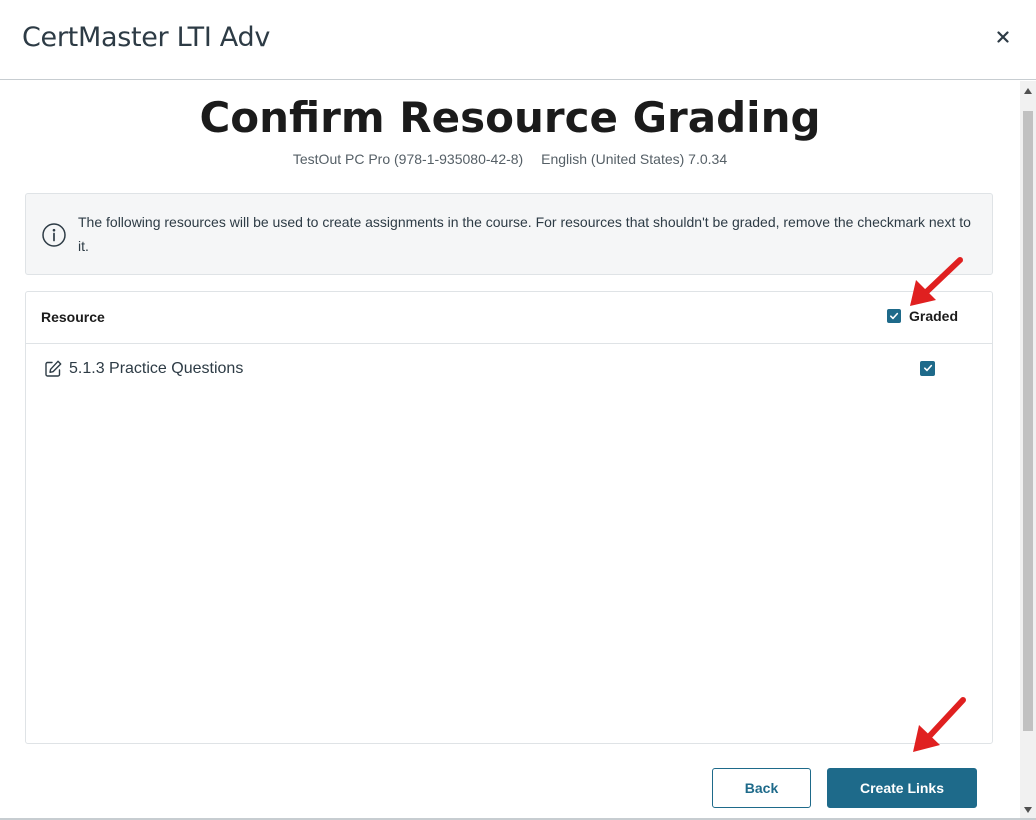 The height and width of the screenshot is (820, 1036). I want to click on graded-cell, so click(927, 369).